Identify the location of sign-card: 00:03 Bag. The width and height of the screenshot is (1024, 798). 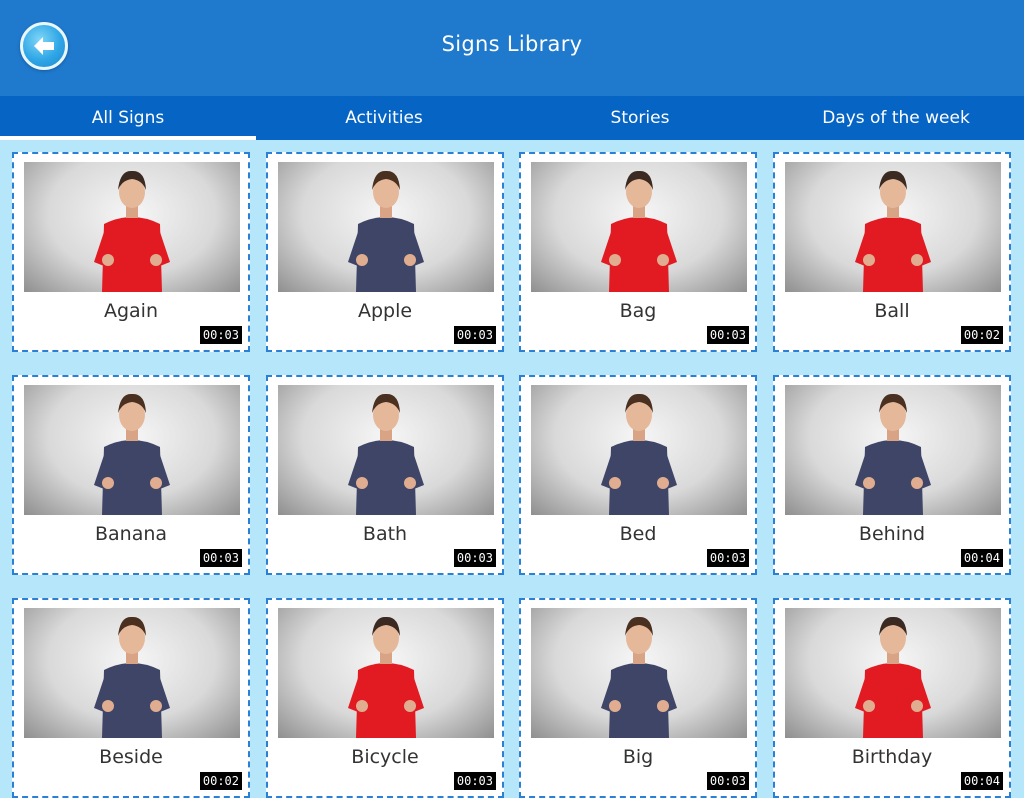
(638, 252).